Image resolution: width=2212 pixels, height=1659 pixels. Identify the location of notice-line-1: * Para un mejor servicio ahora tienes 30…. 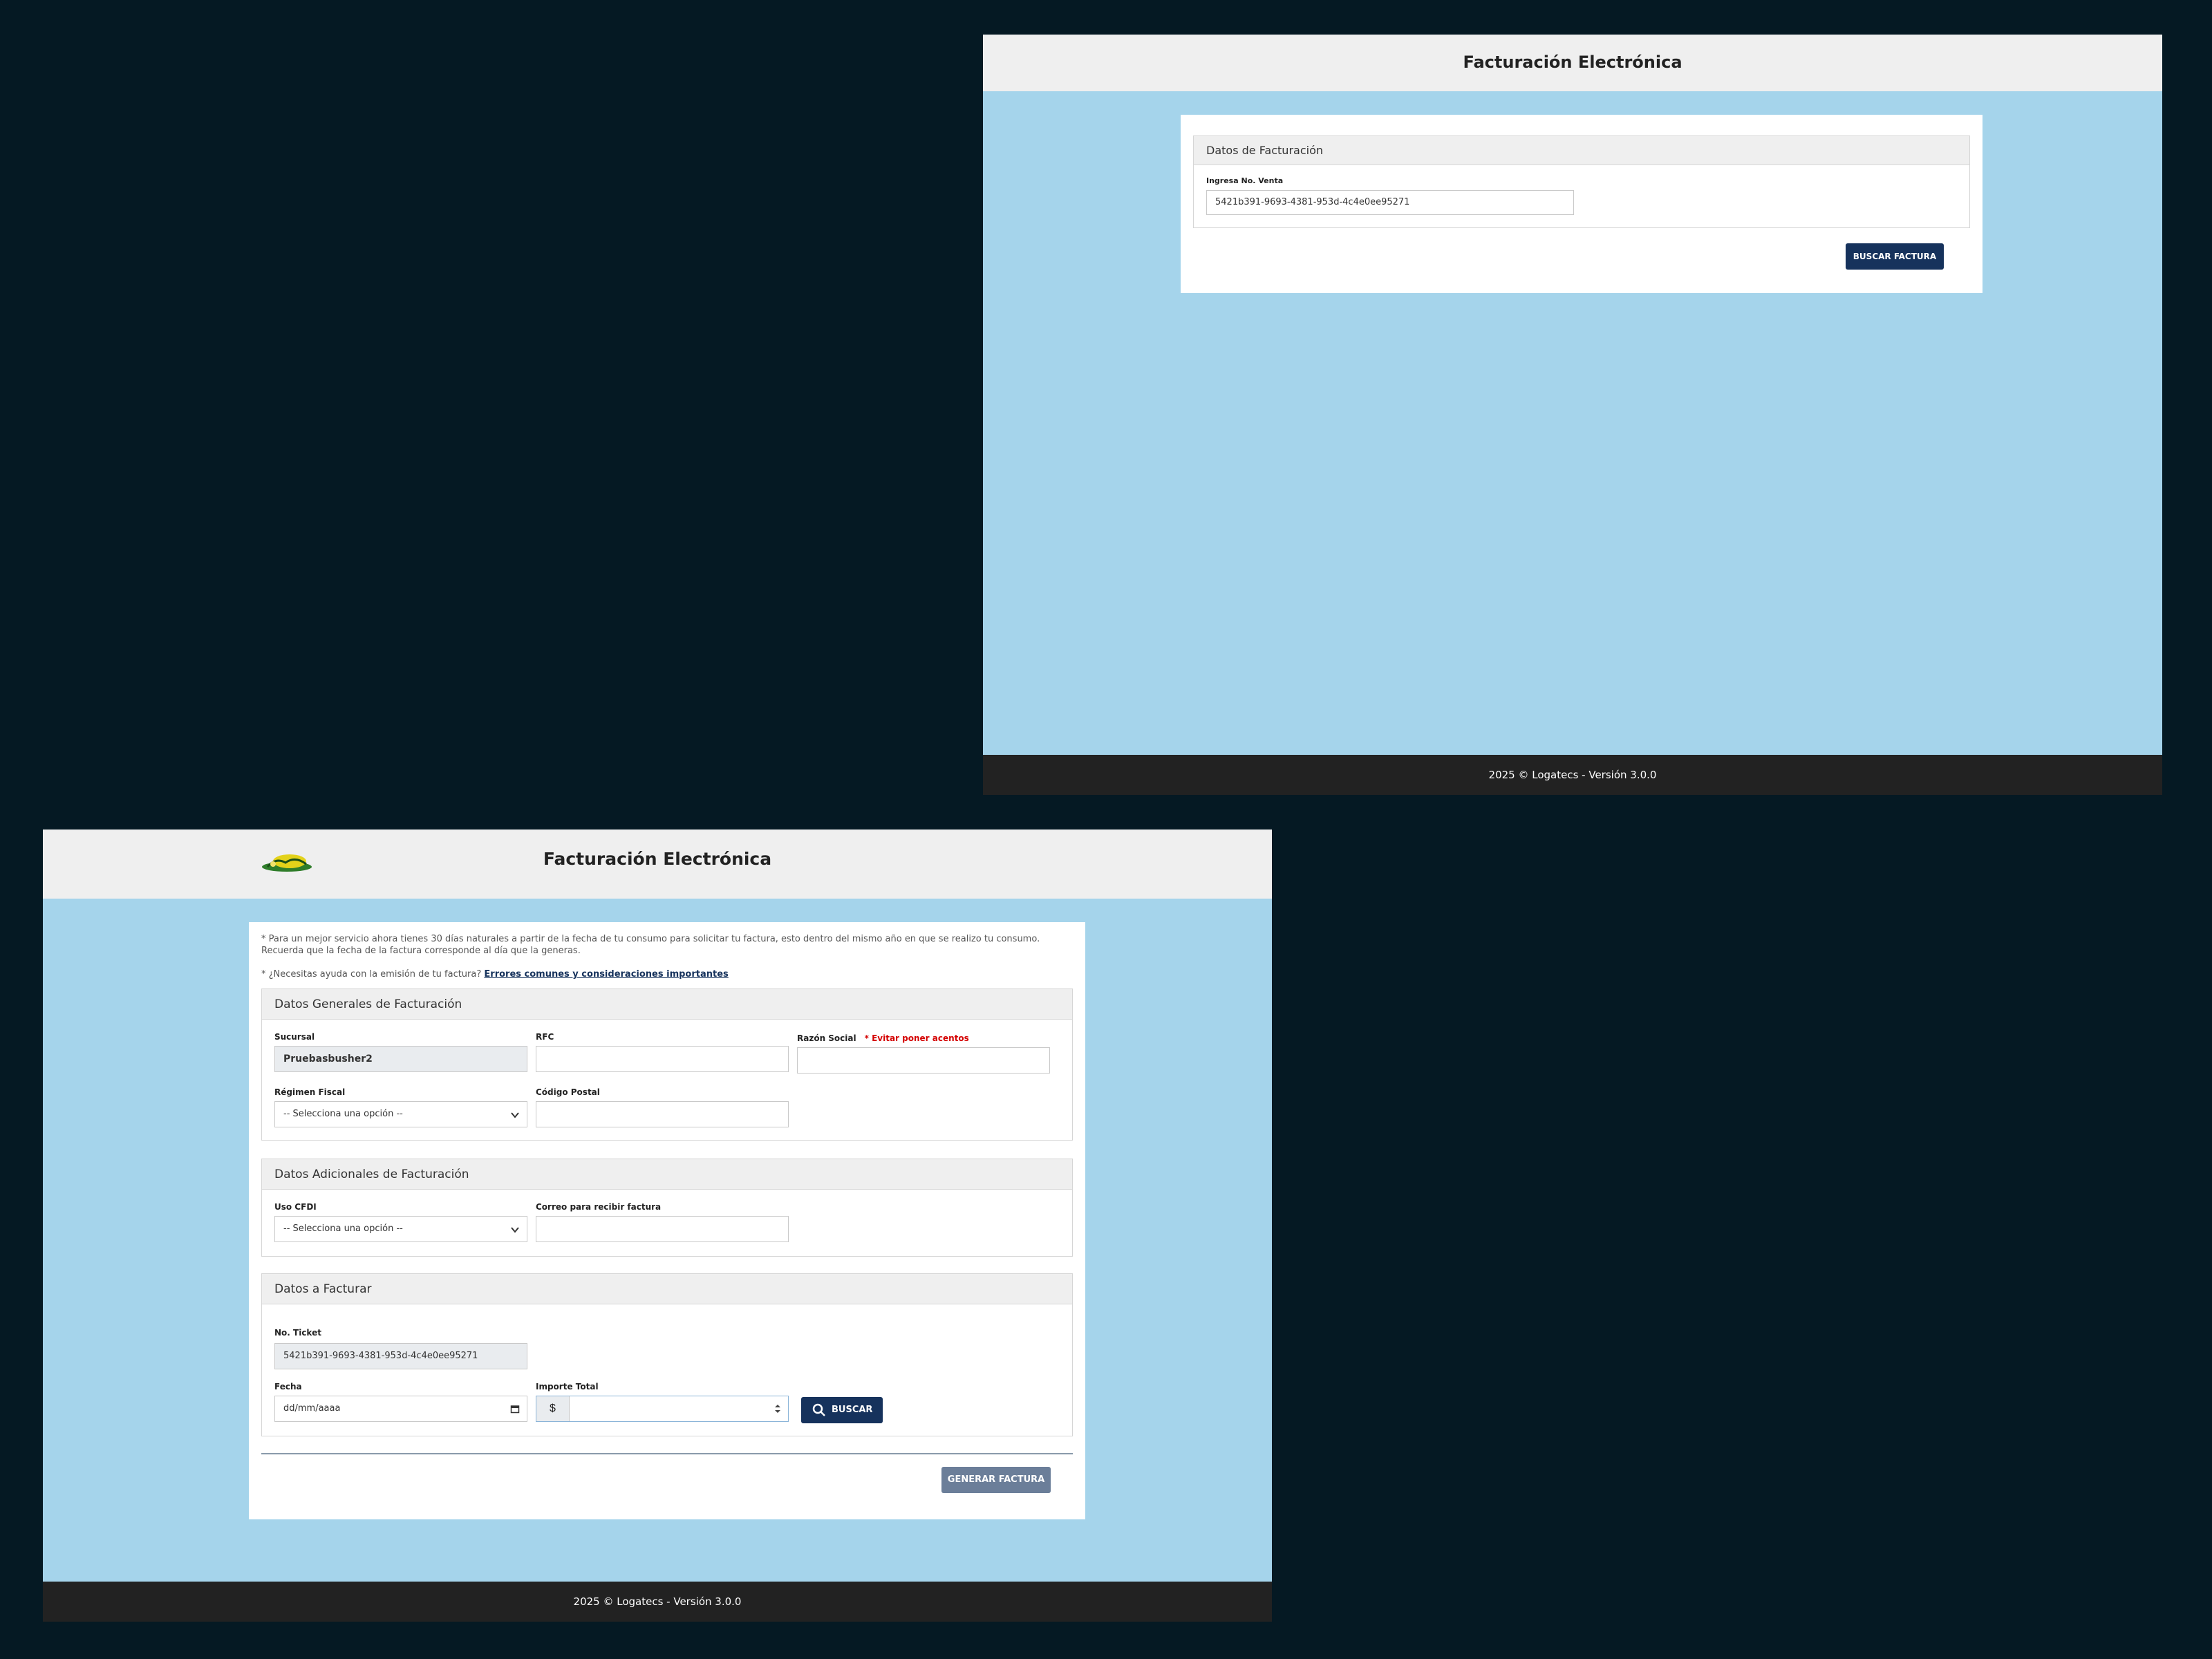
(650, 939).